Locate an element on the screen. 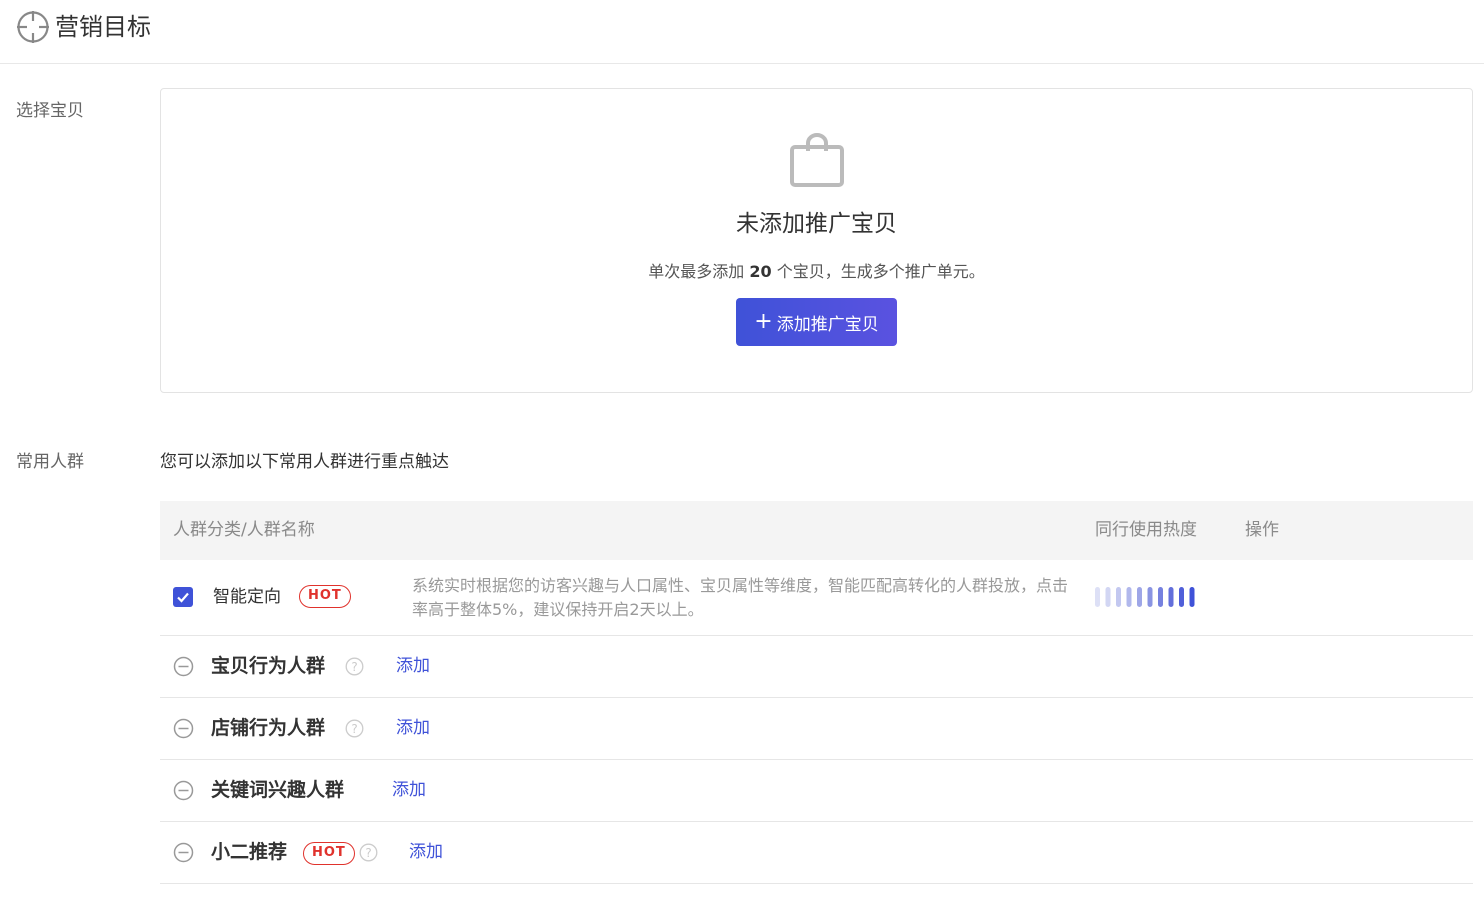  column-header-name: 人群分类/人群名称 is located at coordinates (244, 530).